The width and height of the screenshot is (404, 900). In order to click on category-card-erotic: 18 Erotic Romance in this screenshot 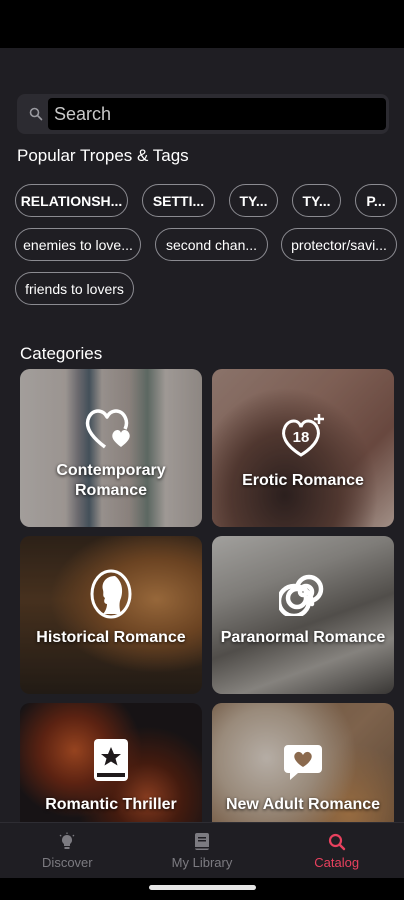, I will do `click(303, 448)`.